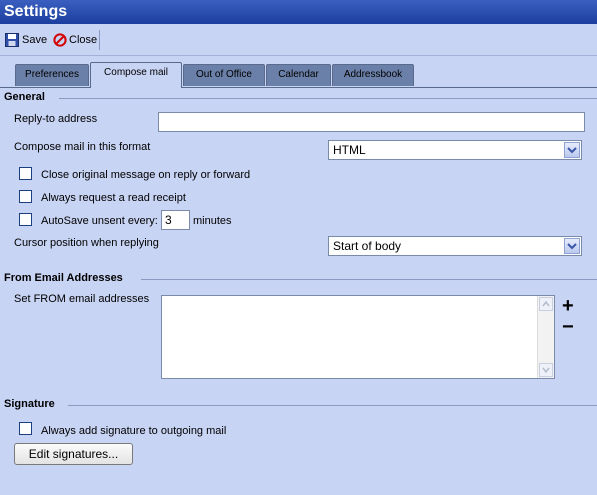 The width and height of the screenshot is (597, 495). What do you see at coordinates (298, 40) in the screenshot?
I see `toolbar: Save Close` at bounding box center [298, 40].